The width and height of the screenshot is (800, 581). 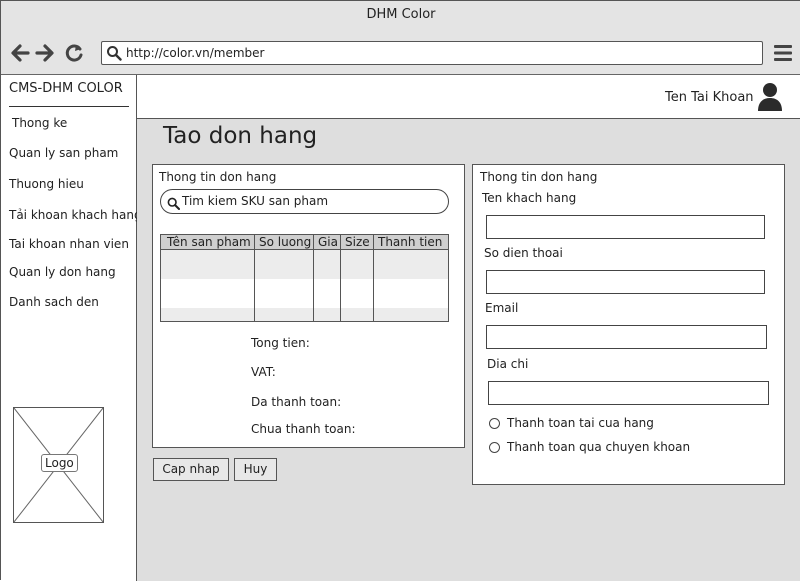 What do you see at coordinates (69, 106) in the screenshot?
I see `brand-divider` at bounding box center [69, 106].